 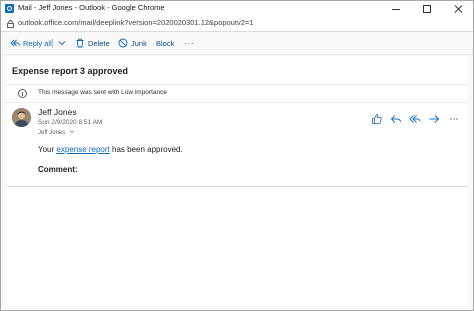 I want to click on reply-icon, so click(x=396, y=119).